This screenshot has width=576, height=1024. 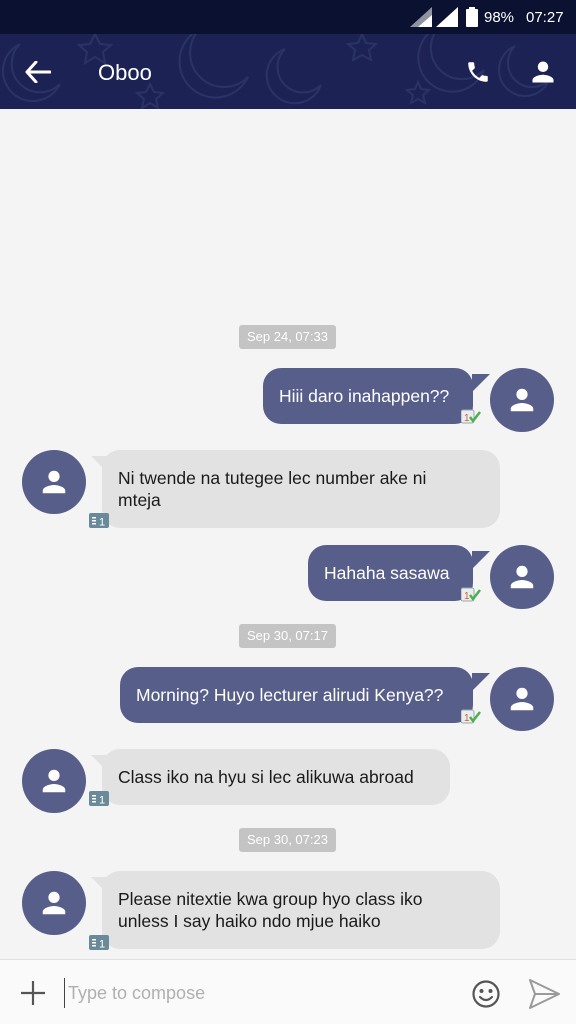 I want to click on message-text: Class iko na hyu si lec alikuwa abroad, so click(x=266, y=777).